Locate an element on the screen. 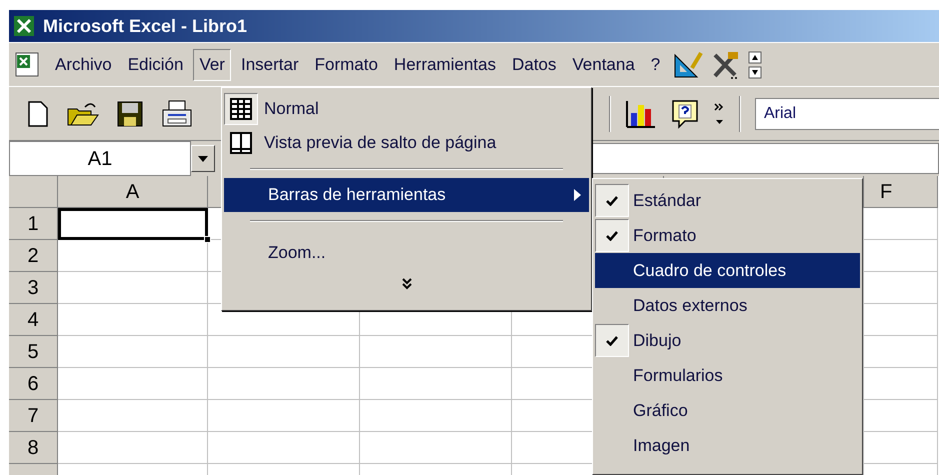  window-title: Microsoft Excel - Libro1 is located at coordinates (145, 26).